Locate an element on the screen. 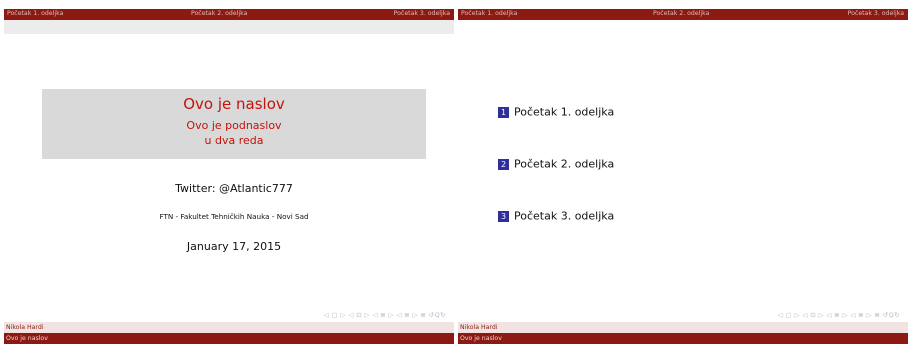 This screenshot has width=908, height=344. toc-item-label: Početak 2. odeljka is located at coordinates (564, 164).